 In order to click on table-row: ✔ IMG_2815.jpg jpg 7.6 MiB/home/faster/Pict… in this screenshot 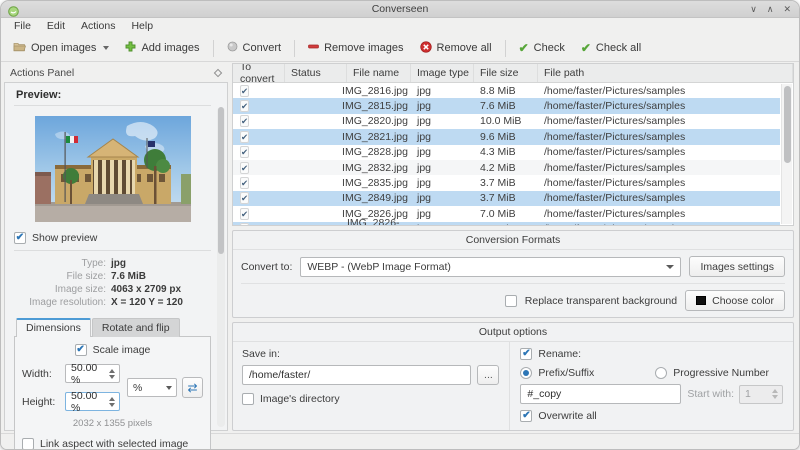, I will do `click(506, 106)`.